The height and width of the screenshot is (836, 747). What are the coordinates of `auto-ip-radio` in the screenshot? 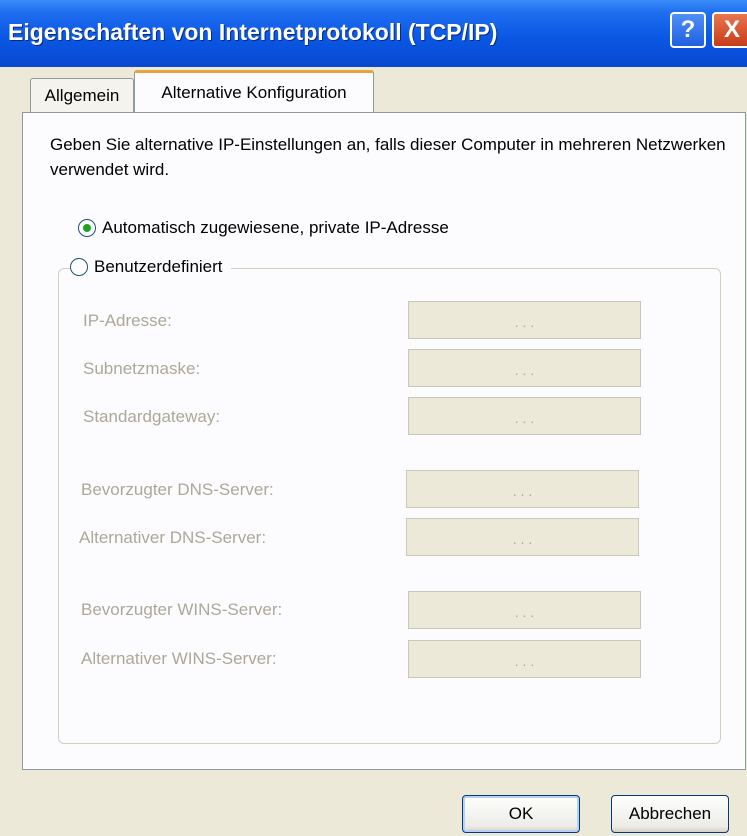 It's located at (87, 228).